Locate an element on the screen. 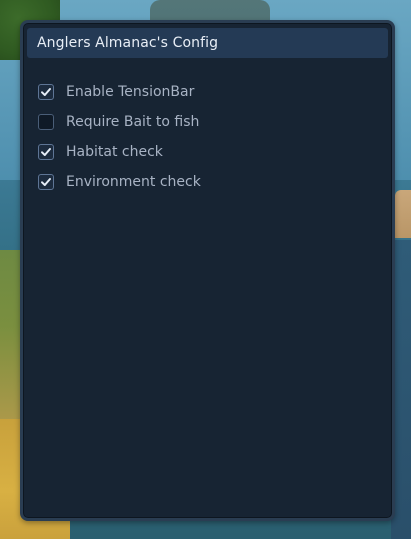  panel-header: Anglers Almanac's Config is located at coordinates (207, 43).